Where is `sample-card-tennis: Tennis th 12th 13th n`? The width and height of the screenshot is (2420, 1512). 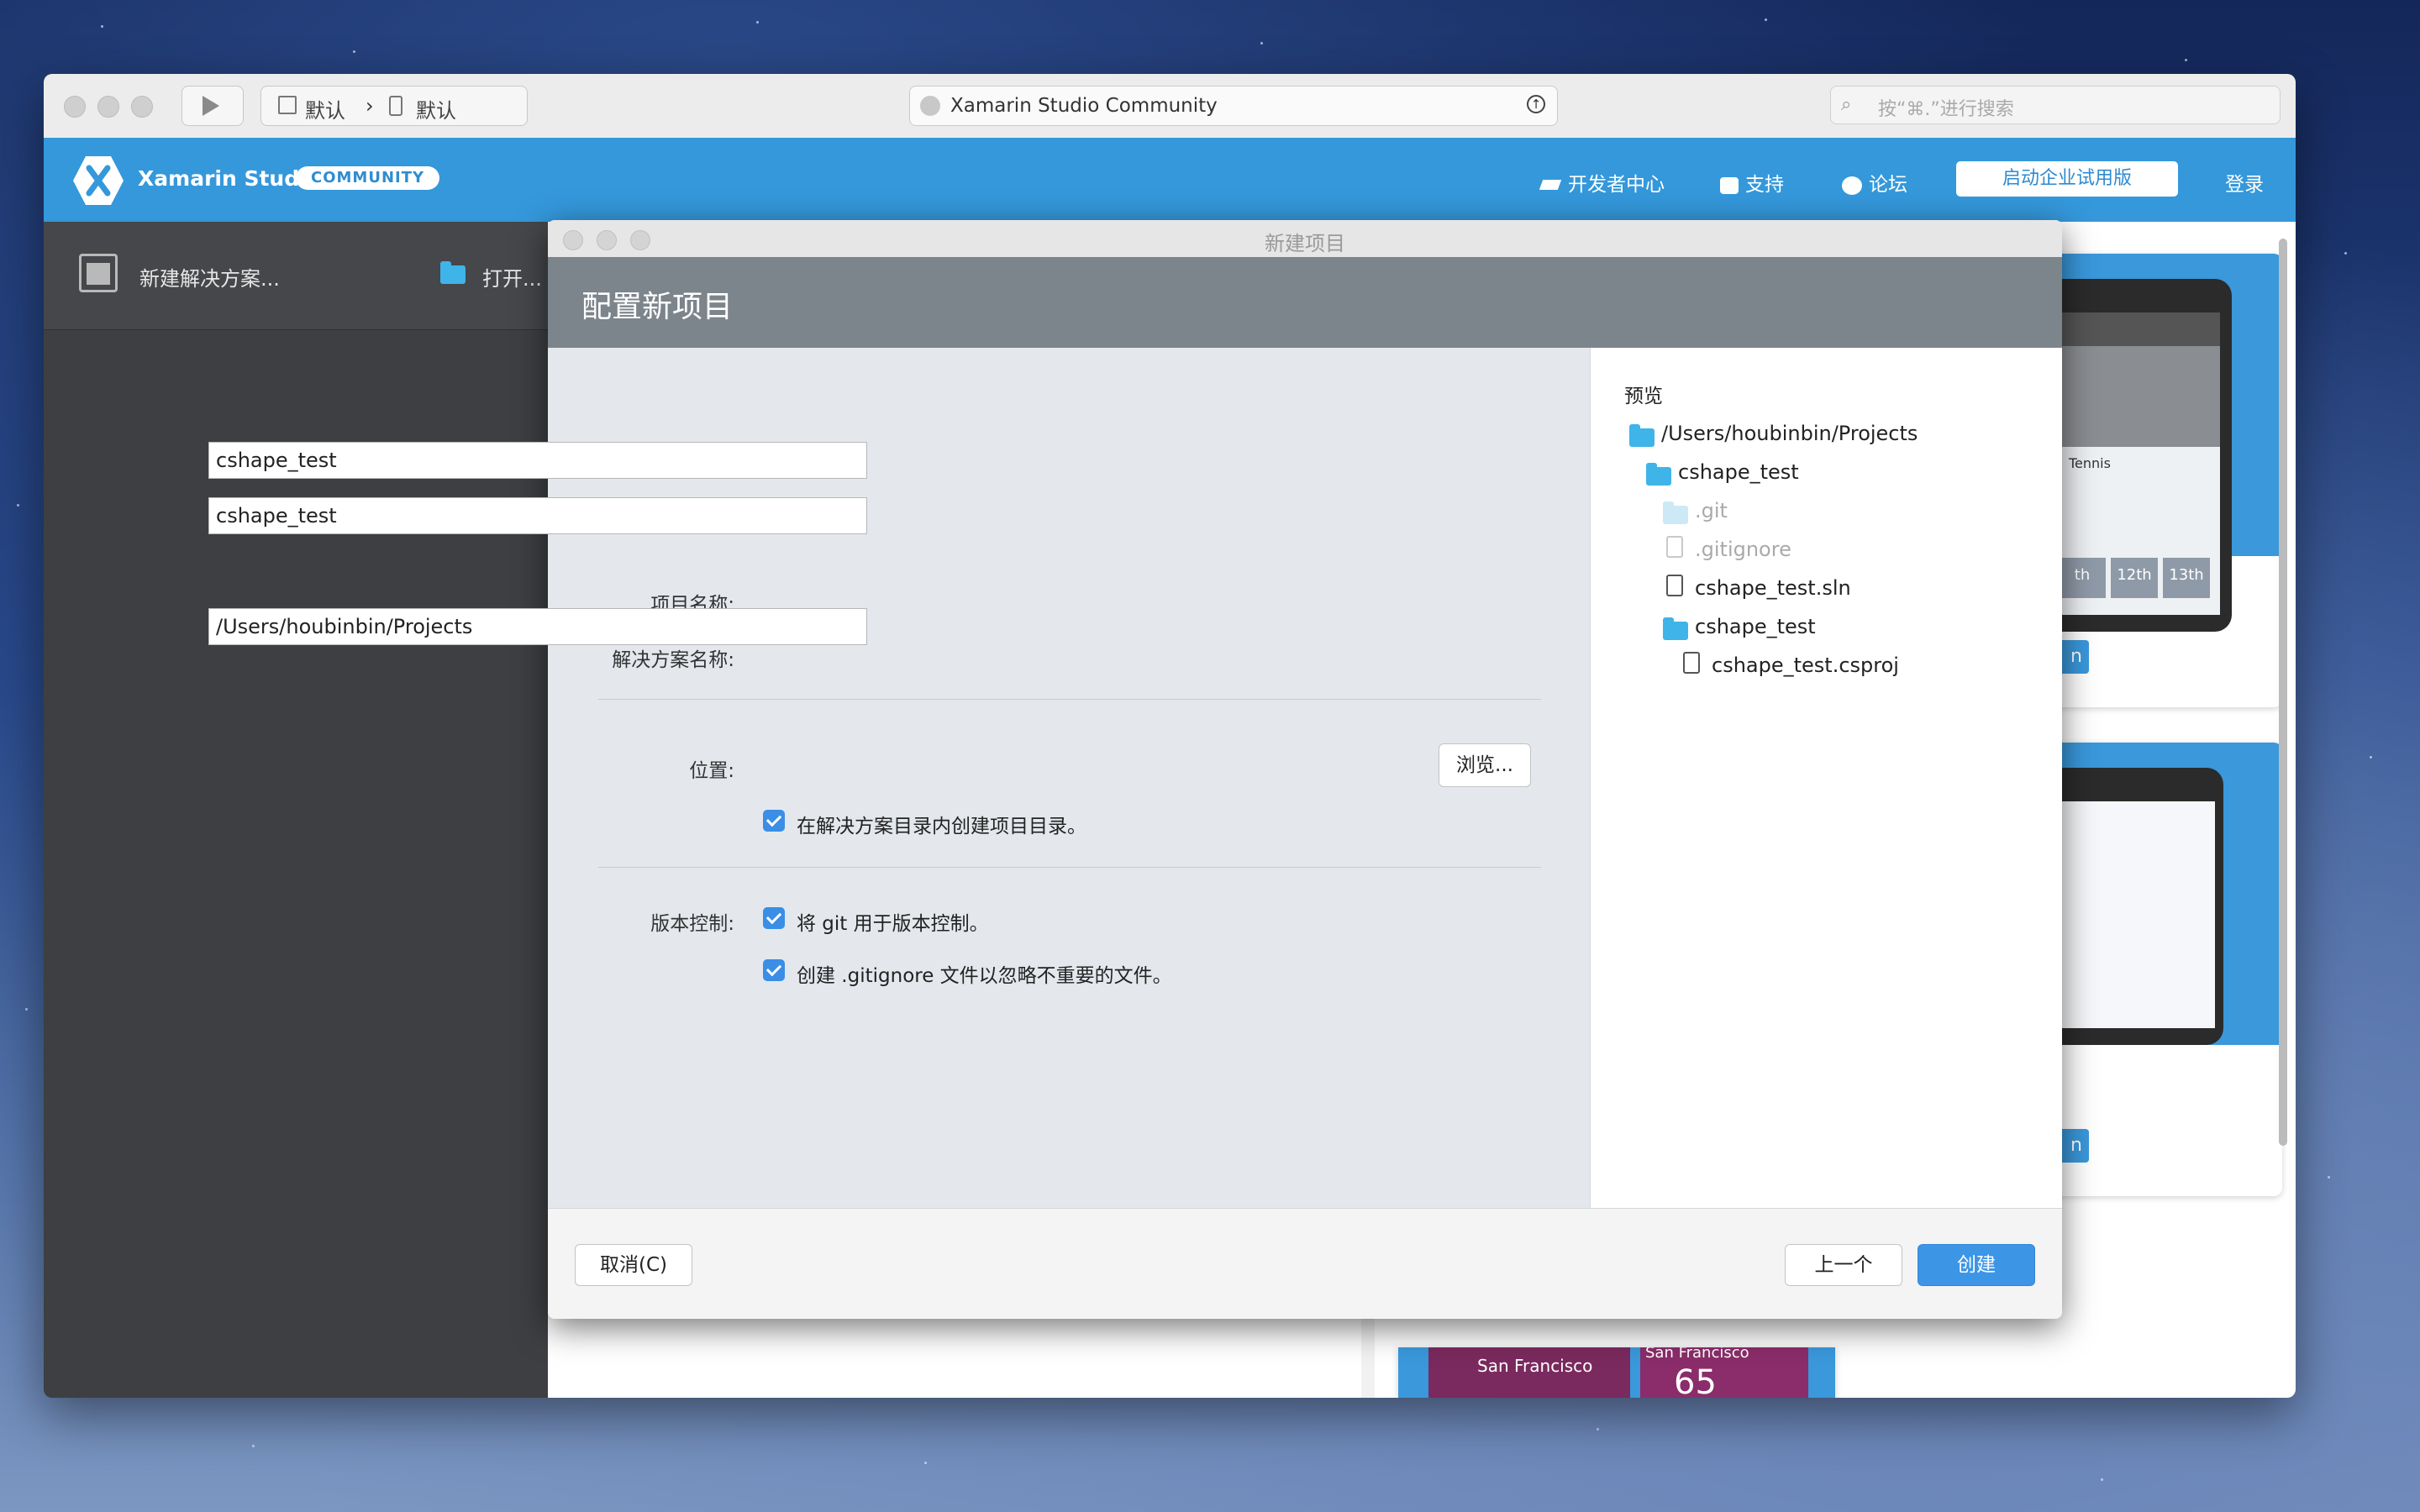
sample-card-tennis: Tennis th 12th 13th n is located at coordinates (2164, 480).